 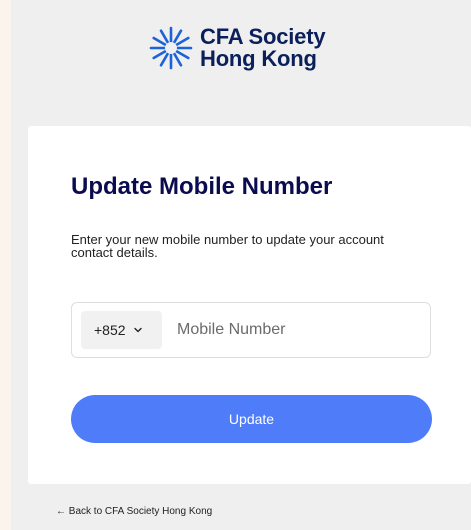 What do you see at coordinates (110, 330) in the screenshot?
I see `country-code-value: +852` at bounding box center [110, 330].